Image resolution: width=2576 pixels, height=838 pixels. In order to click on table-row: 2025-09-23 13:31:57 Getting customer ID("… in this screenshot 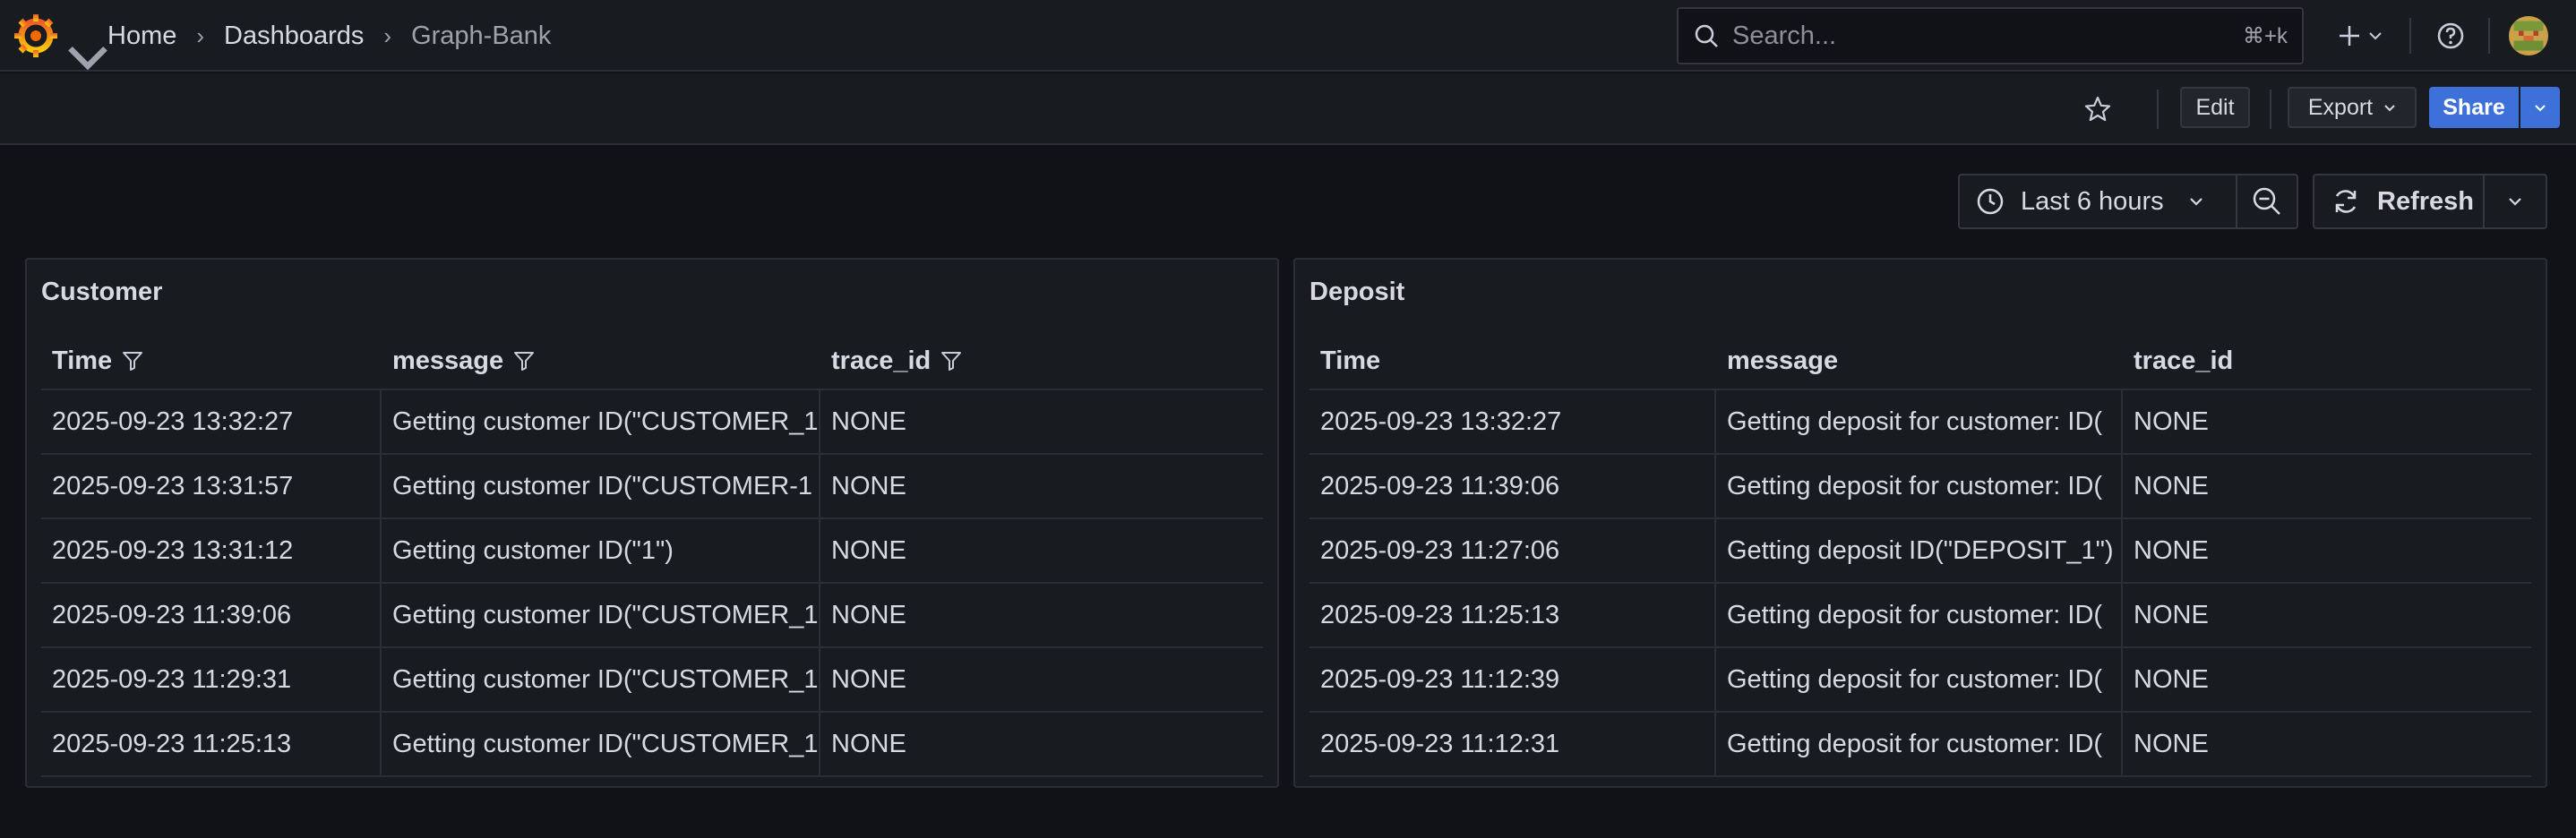, I will do `click(652, 487)`.